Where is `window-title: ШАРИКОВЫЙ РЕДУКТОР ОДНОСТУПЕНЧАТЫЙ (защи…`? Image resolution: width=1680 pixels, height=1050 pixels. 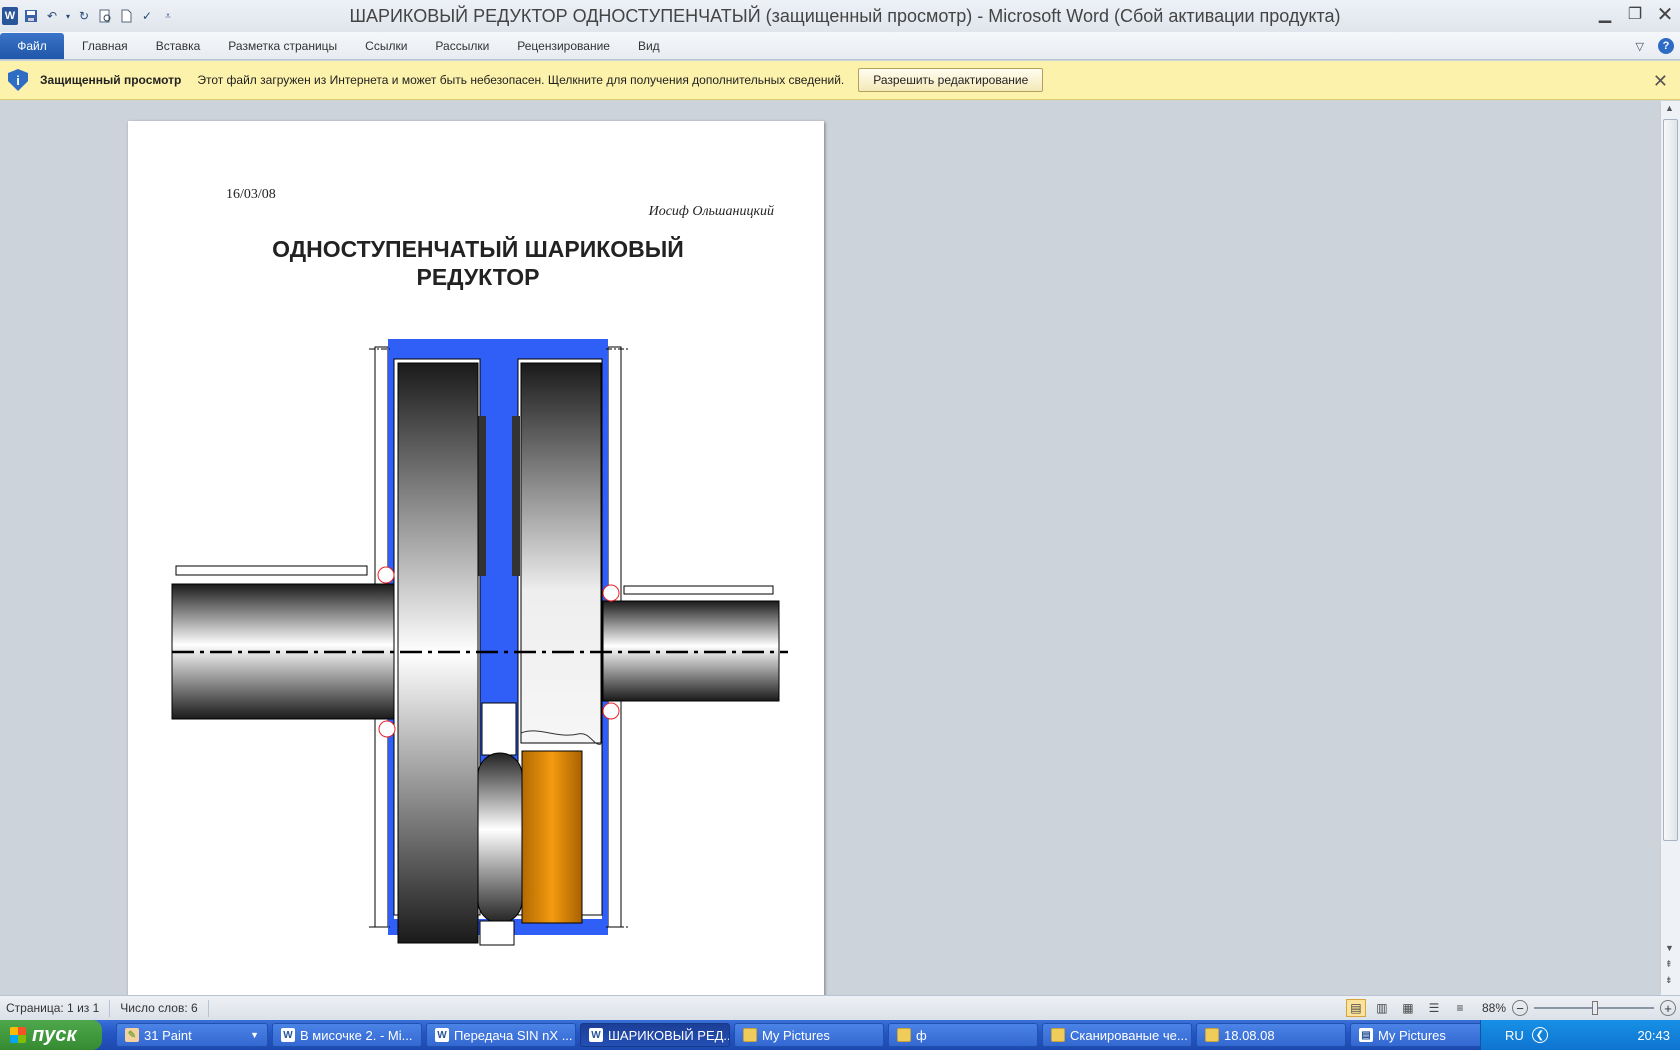 window-title: ШАРИКОВЫЙ РЕДУКТОР ОДНОСТУПЕНЧАТЫЙ (защи… is located at coordinates (845, 16).